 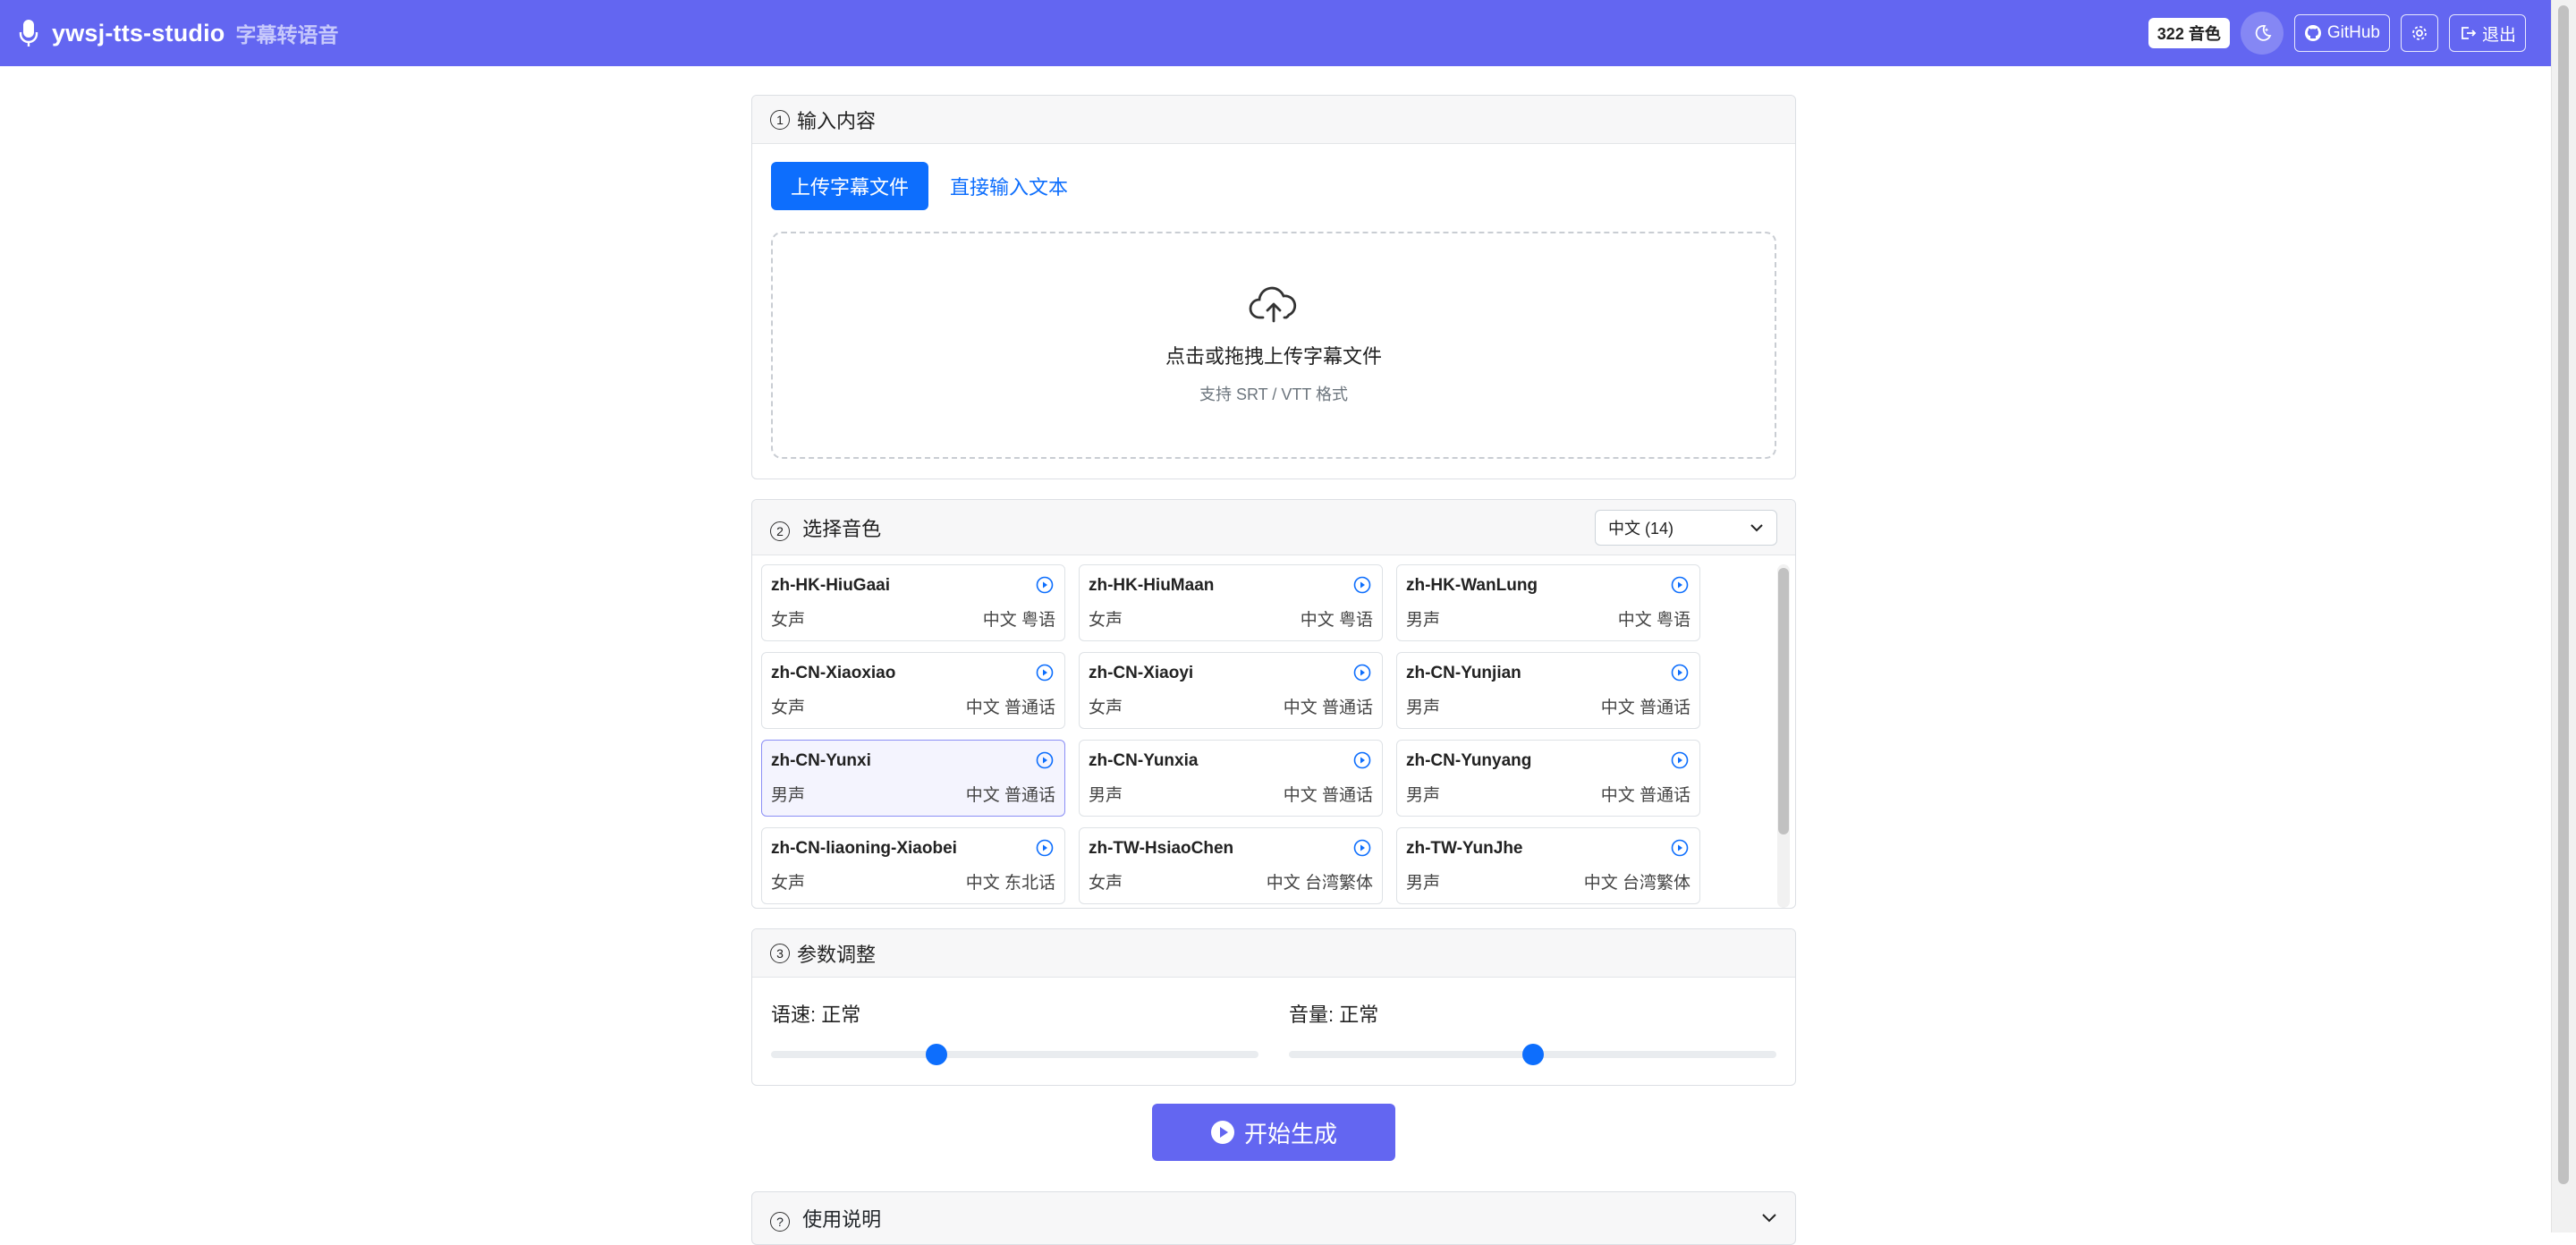 What do you see at coordinates (2419, 33) in the screenshot?
I see `settings-button` at bounding box center [2419, 33].